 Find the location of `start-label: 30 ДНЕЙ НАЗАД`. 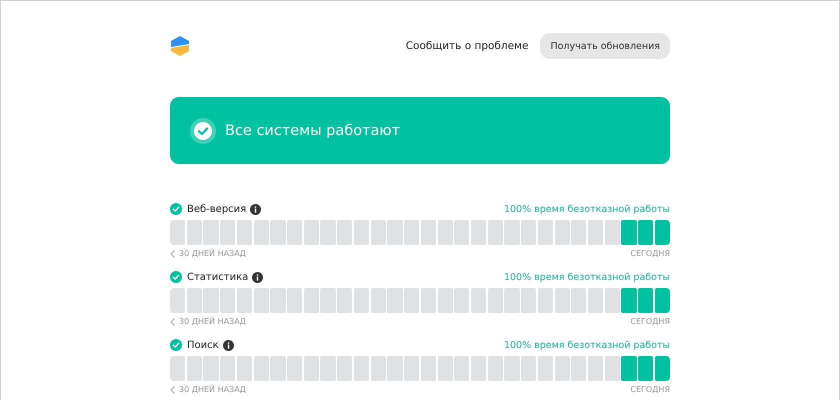

start-label: 30 ДНЕЙ НАЗАД is located at coordinates (212, 321).